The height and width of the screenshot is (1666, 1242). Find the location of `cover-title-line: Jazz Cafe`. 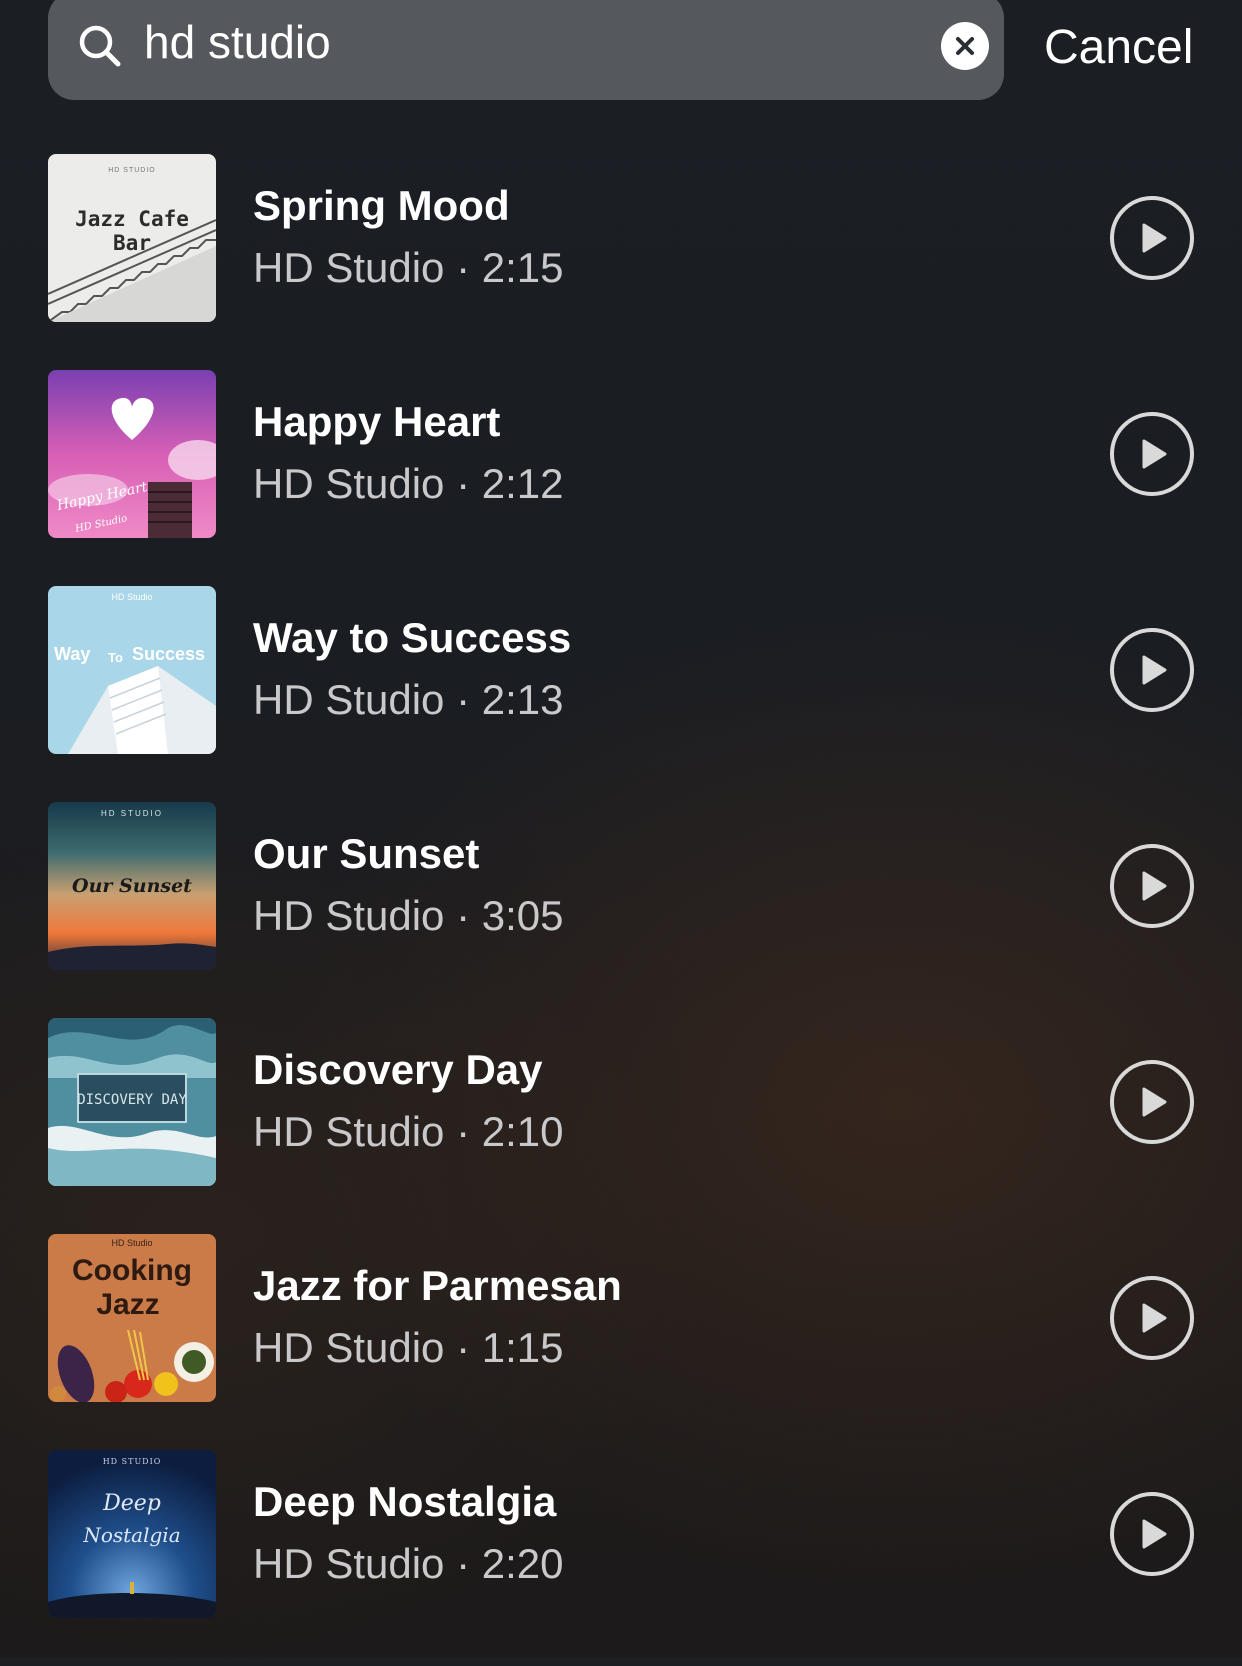

cover-title-line: Jazz Cafe is located at coordinates (132, 219).